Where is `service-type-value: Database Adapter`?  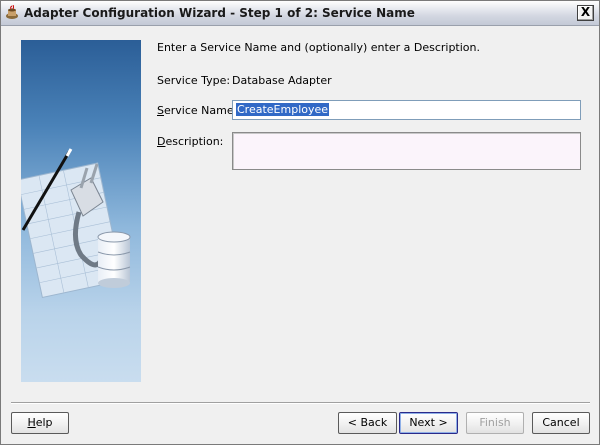
service-type-value: Database Adapter is located at coordinates (282, 80).